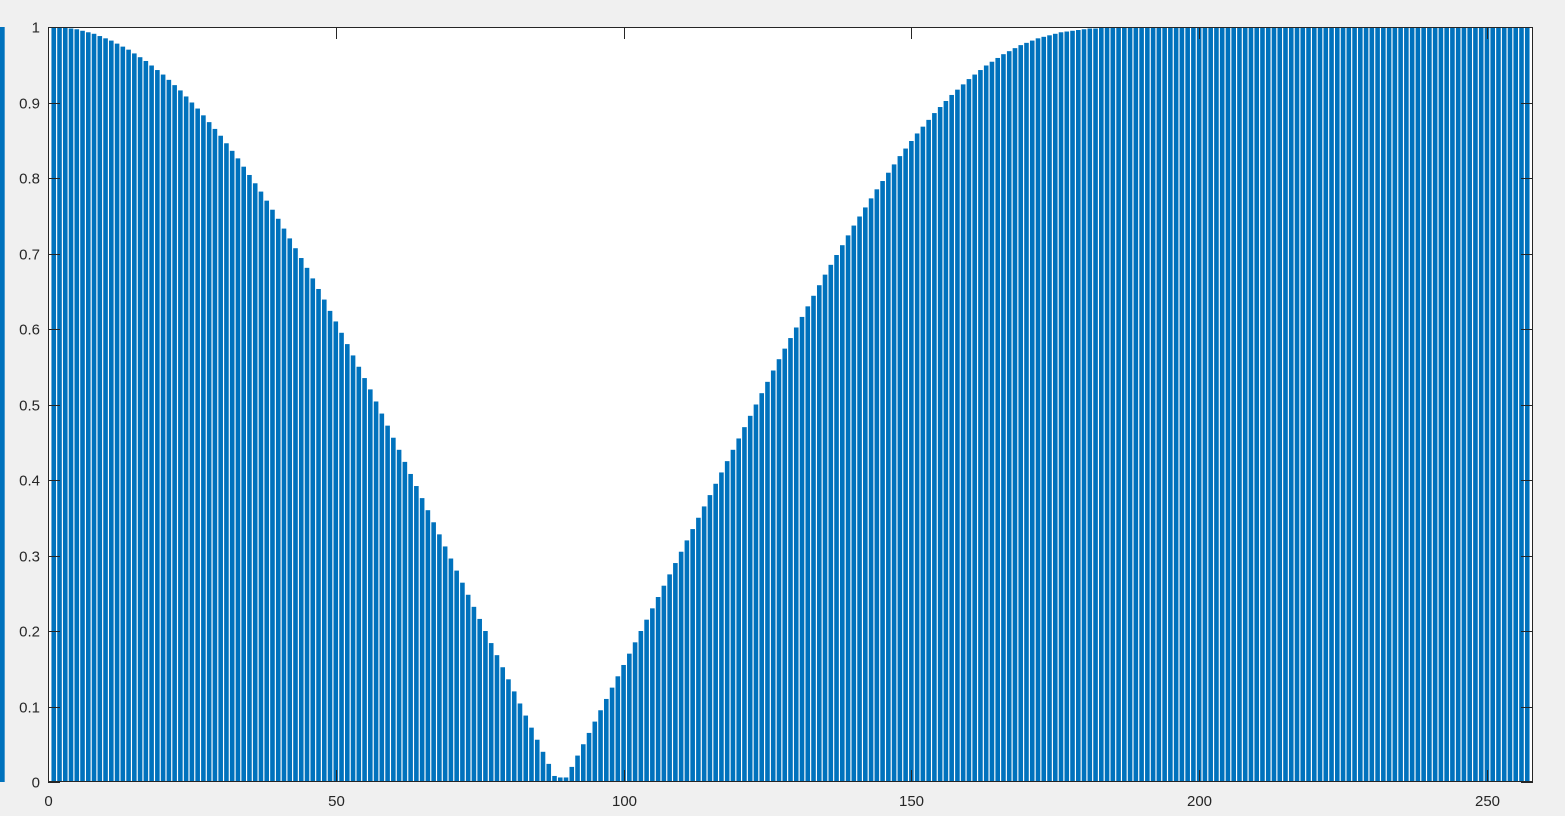 This screenshot has width=1565, height=816. What do you see at coordinates (36, 783) in the screenshot?
I see `y-tick-label: 0` at bounding box center [36, 783].